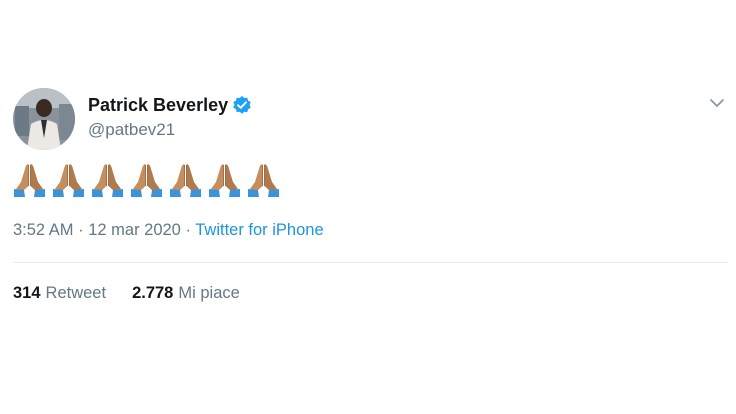 The width and height of the screenshot is (736, 414). I want to click on tweet-stats: 314 Retweet 2.778 Mi piace, so click(126, 293).